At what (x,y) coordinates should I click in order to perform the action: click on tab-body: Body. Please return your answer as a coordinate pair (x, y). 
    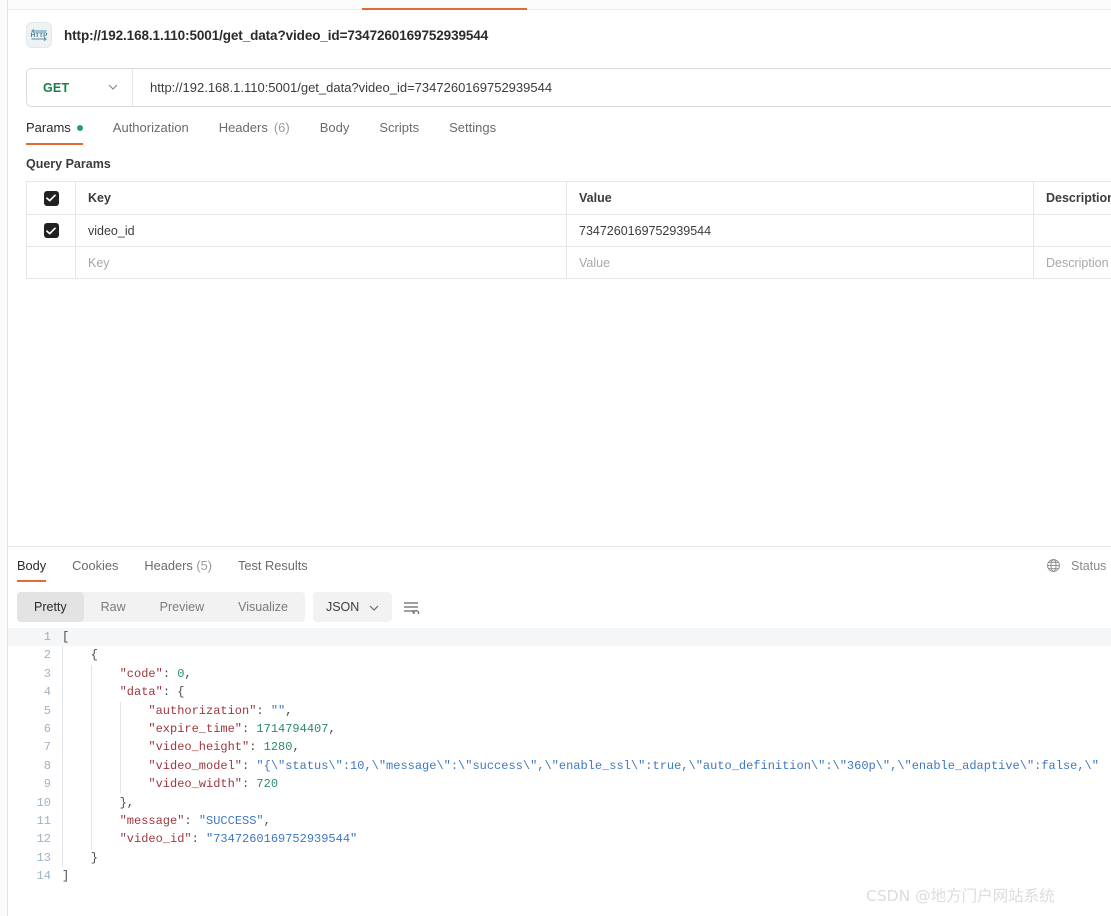
    Looking at the image, I should click on (335, 132).